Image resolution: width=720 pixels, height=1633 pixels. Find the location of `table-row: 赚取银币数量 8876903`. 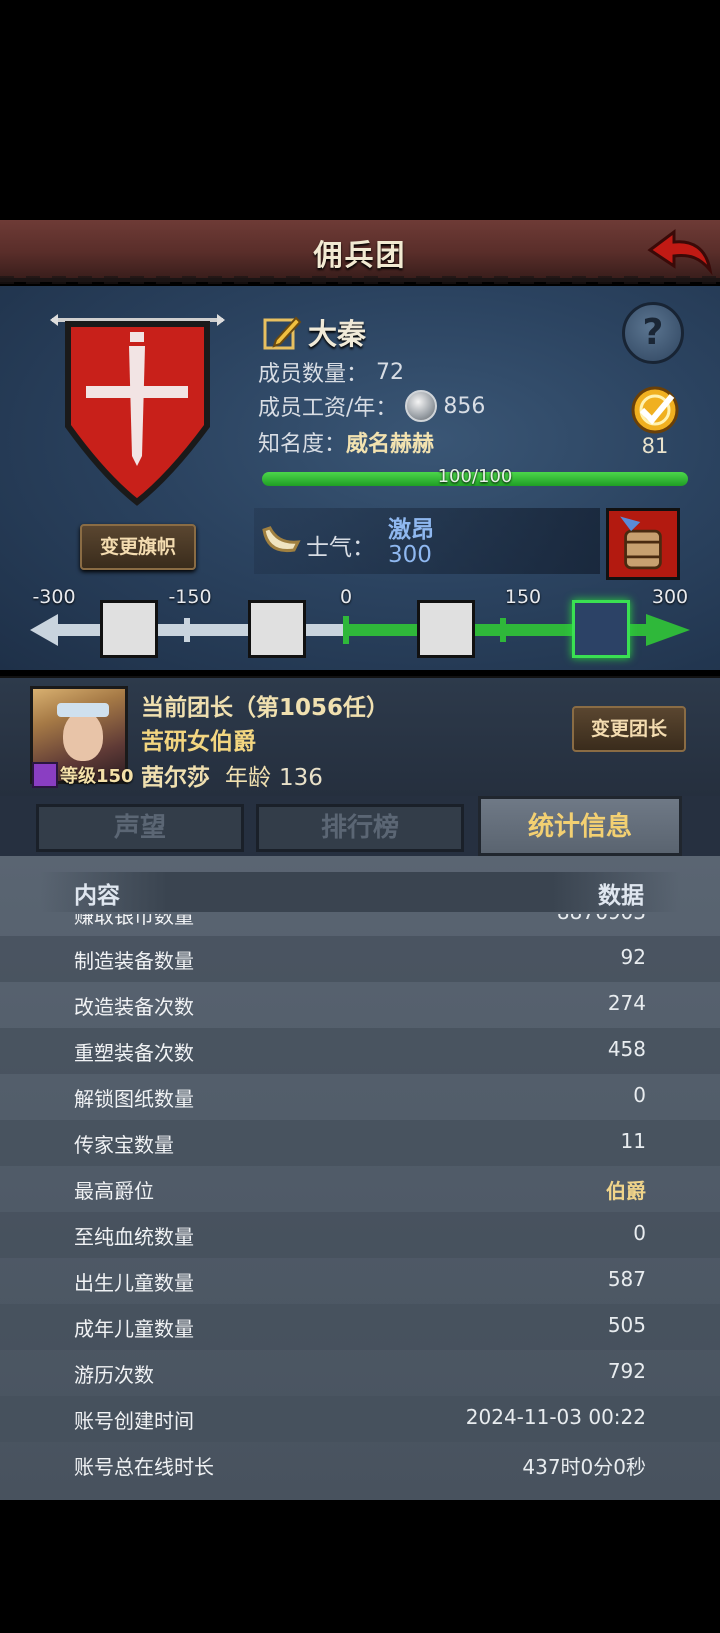

table-row: 赚取银币数量 8876903 is located at coordinates (360, 925).